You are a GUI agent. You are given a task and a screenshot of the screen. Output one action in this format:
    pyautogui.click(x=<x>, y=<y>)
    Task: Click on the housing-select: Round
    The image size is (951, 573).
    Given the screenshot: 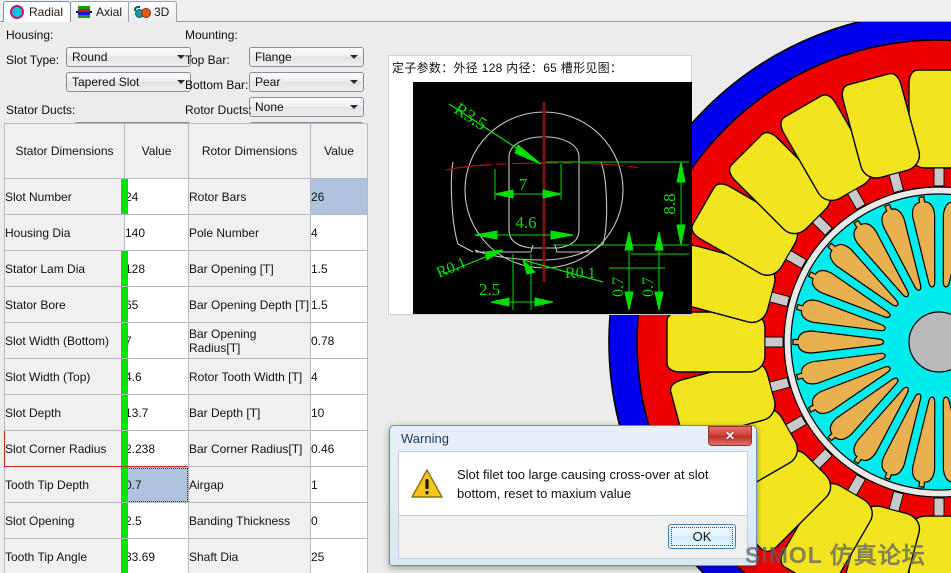 What is the action you would take?
    pyautogui.click(x=128, y=57)
    